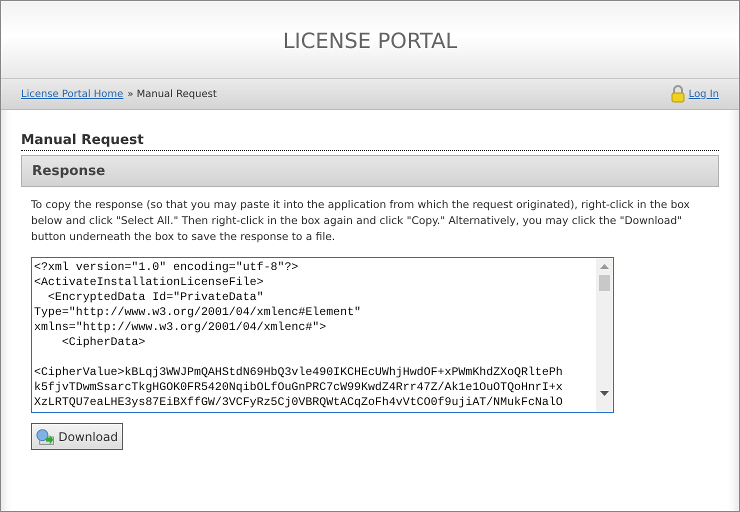  I want to click on page-heading: Manual Request, so click(370, 142).